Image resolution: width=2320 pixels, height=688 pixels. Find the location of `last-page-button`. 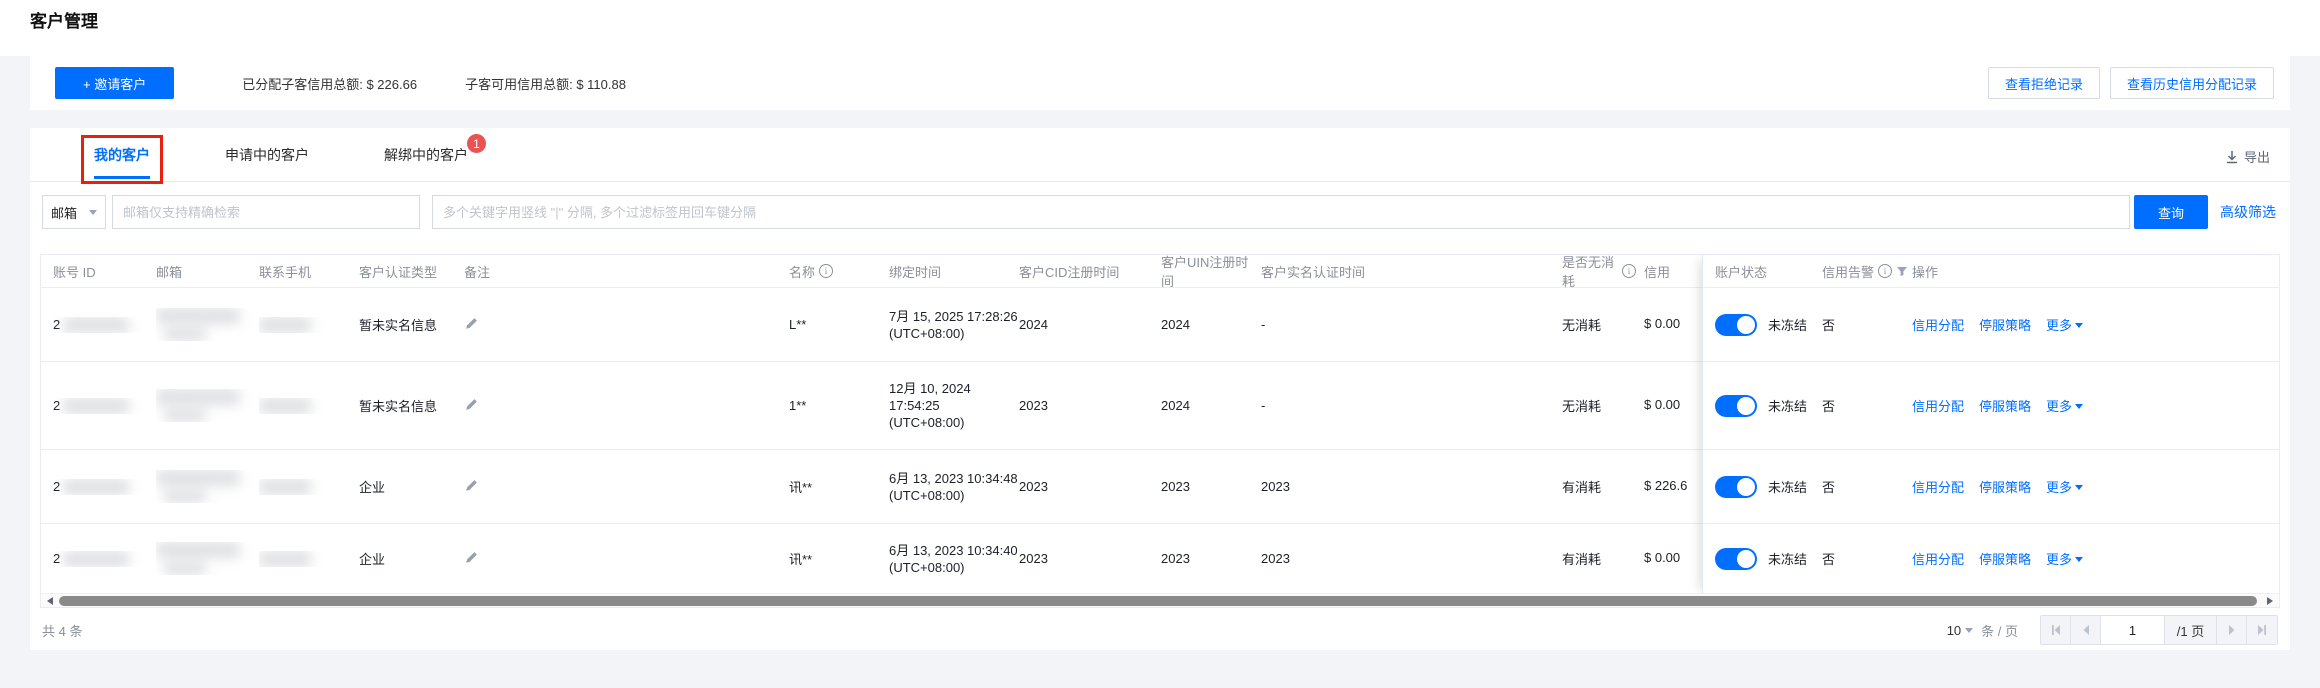

last-page-button is located at coordinates (2262, 630).